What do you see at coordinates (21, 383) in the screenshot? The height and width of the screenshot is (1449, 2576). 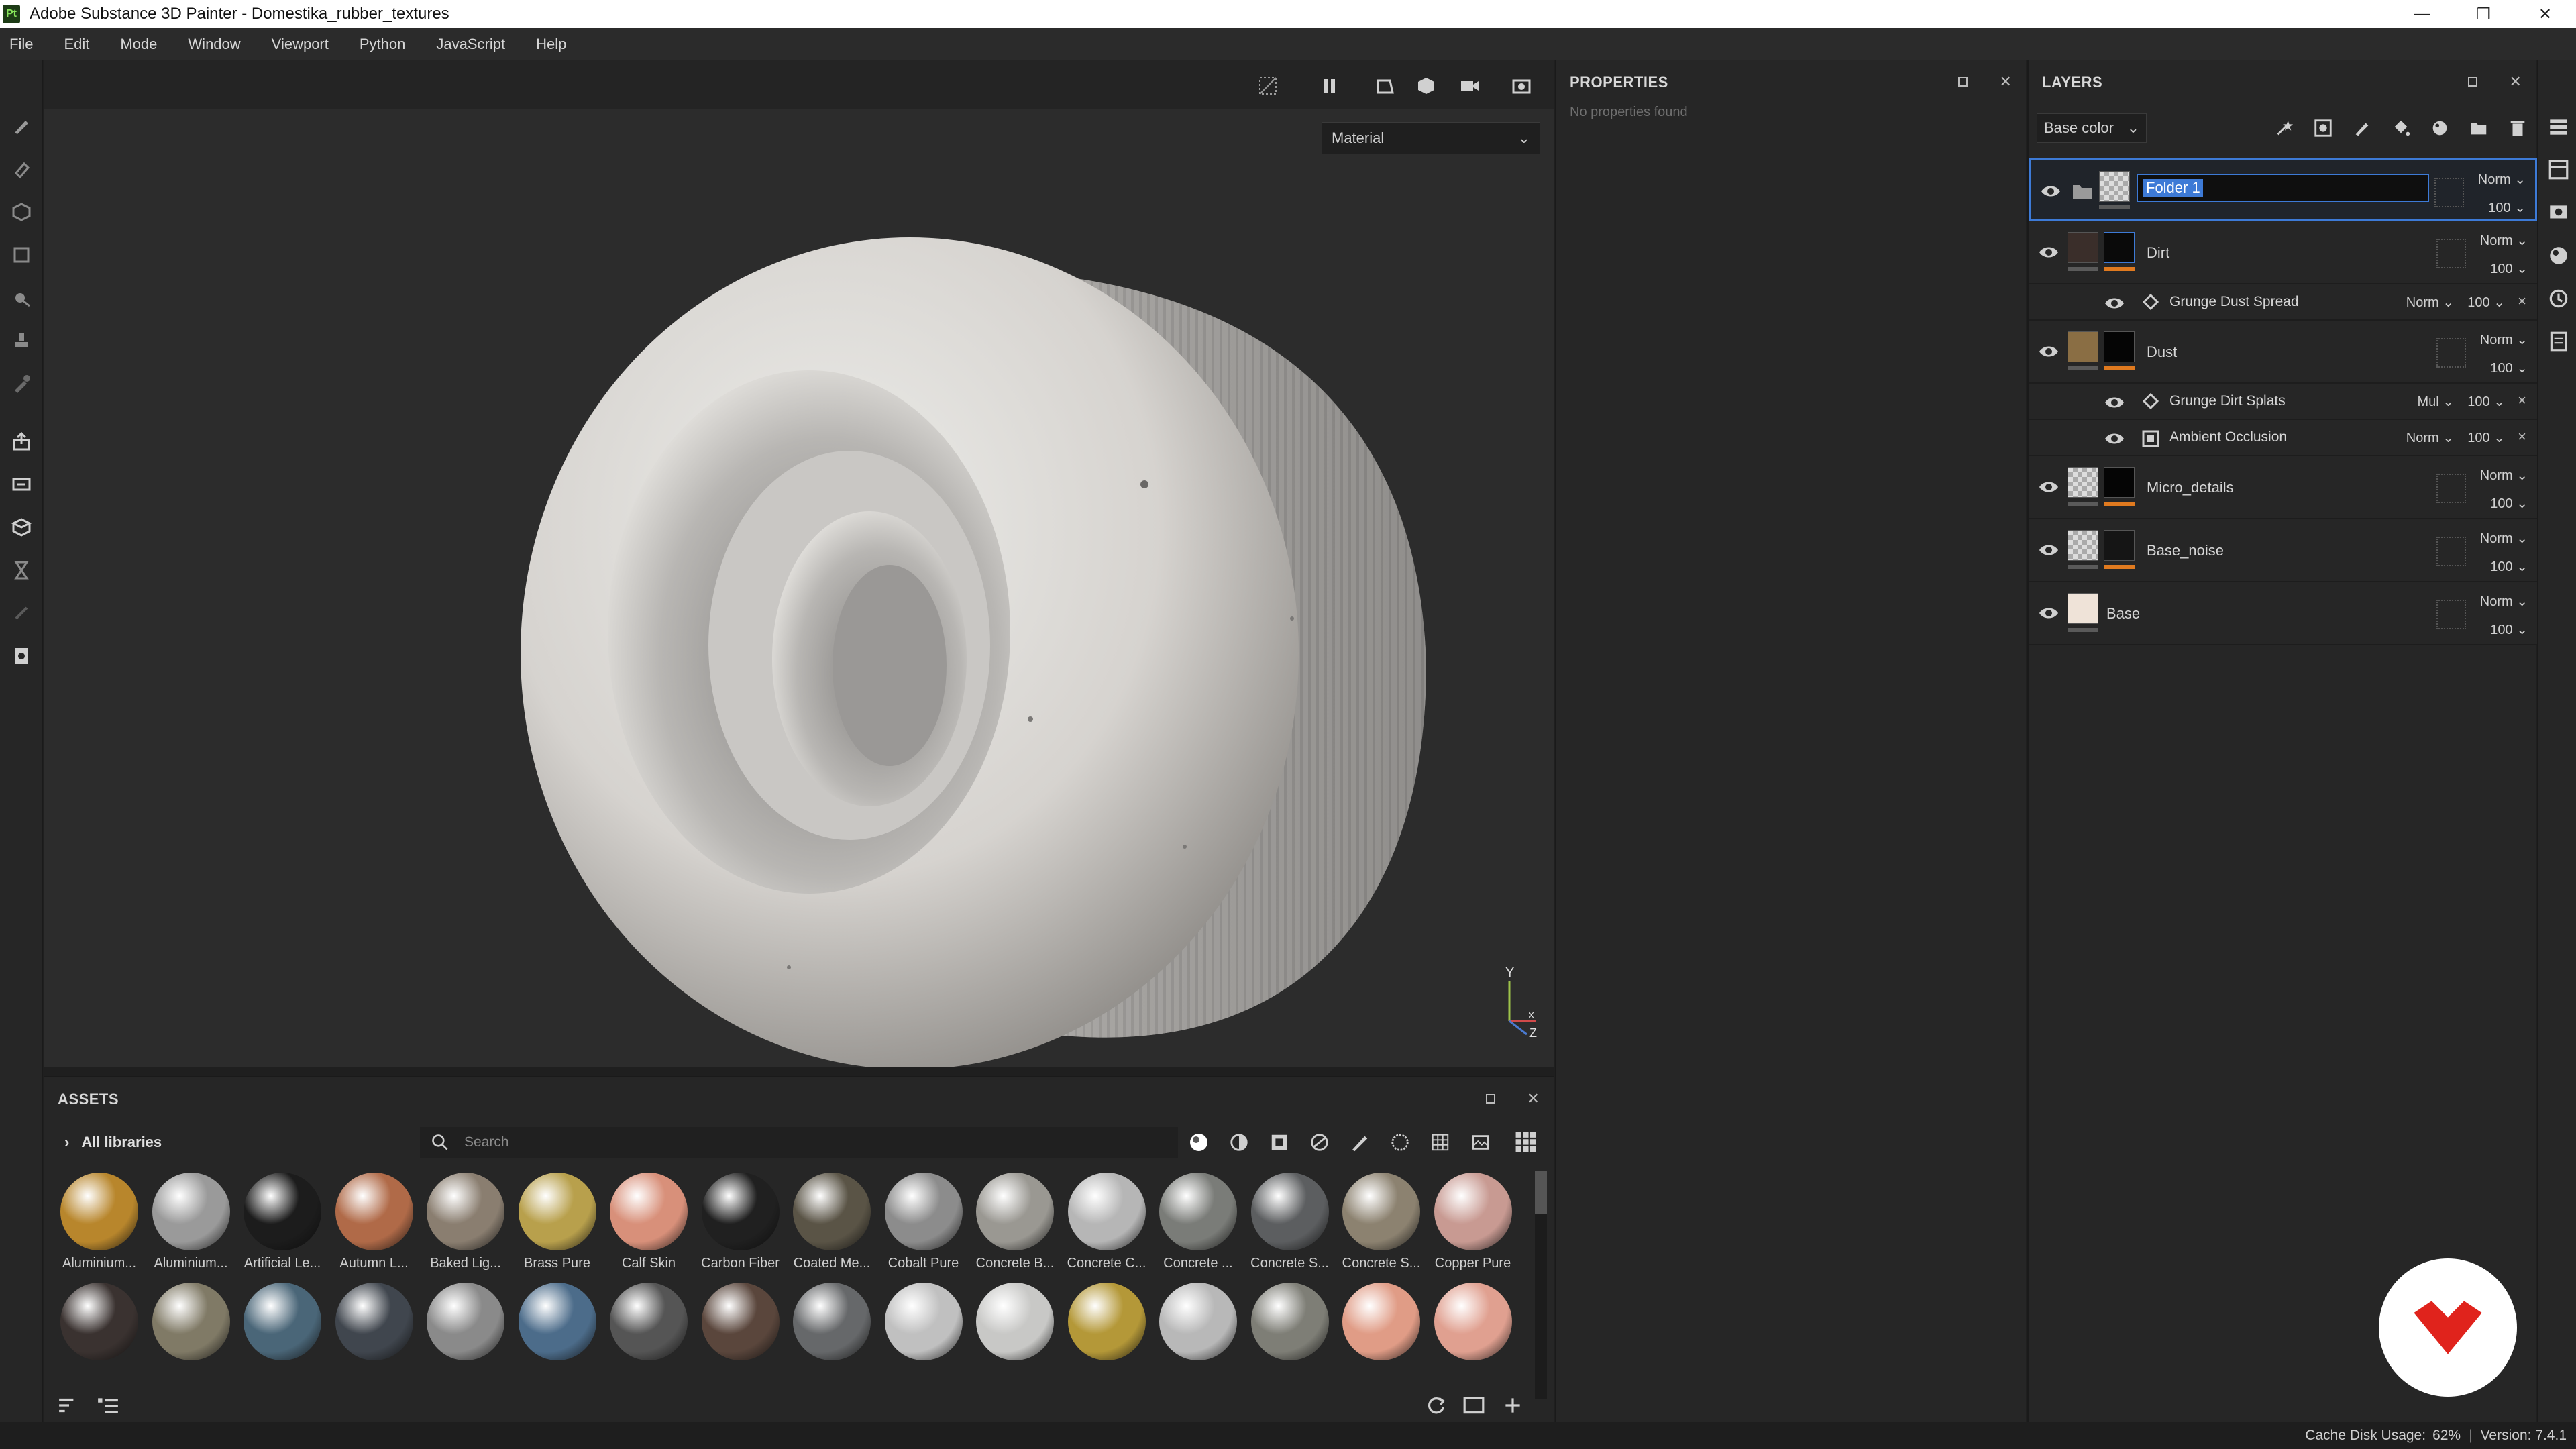 I see `color-picker-icon` at bounding box center [21, 383].